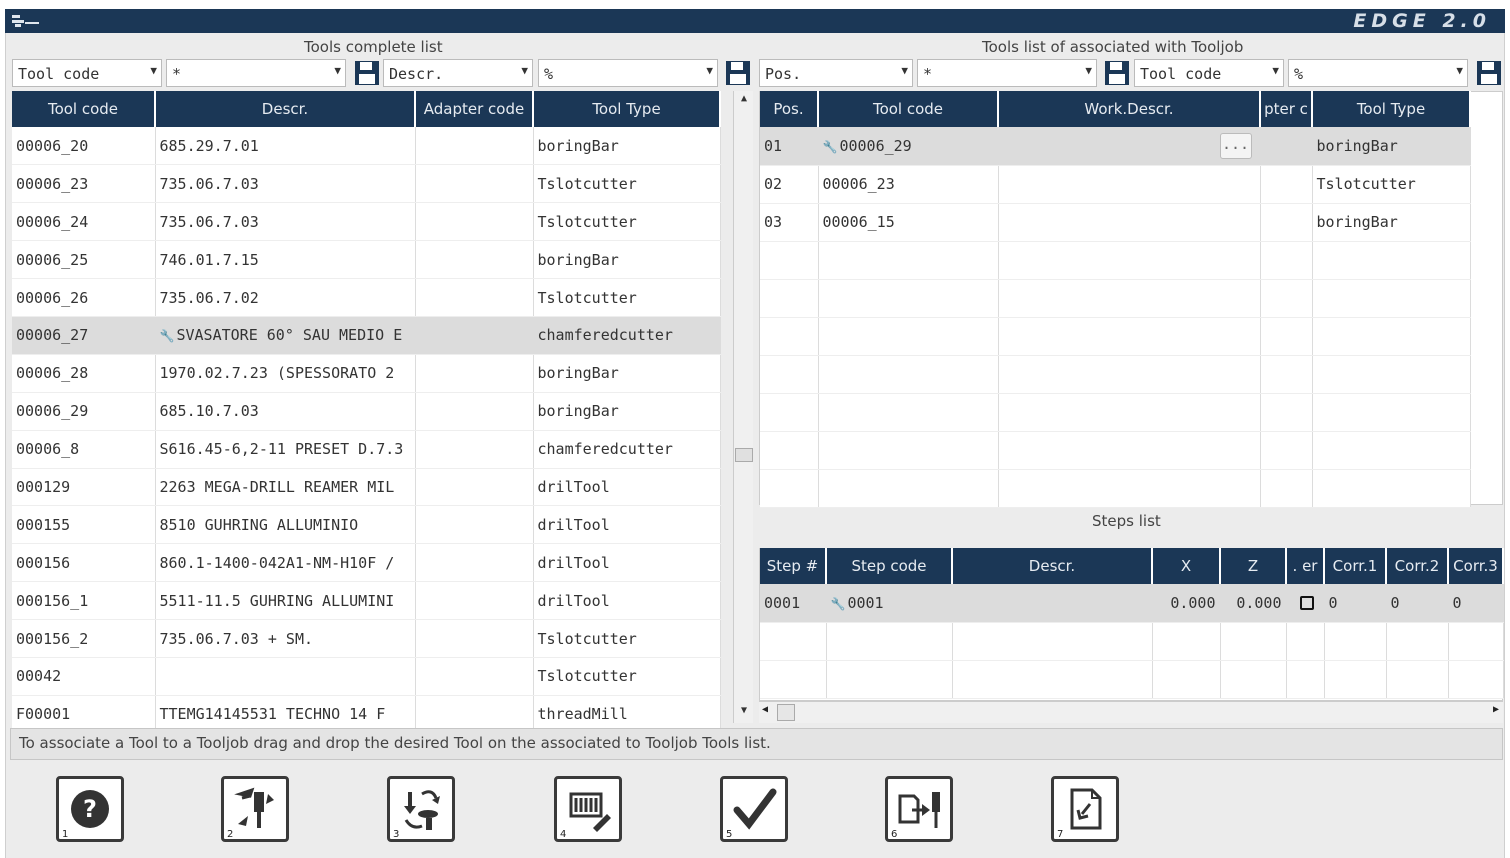 This screenshot has width=1510, height=858. What do you see at coordinates (84, 335) in the screenshot?
I see `tool-code-cell: 00006_27` at bounding box center [84, 335].